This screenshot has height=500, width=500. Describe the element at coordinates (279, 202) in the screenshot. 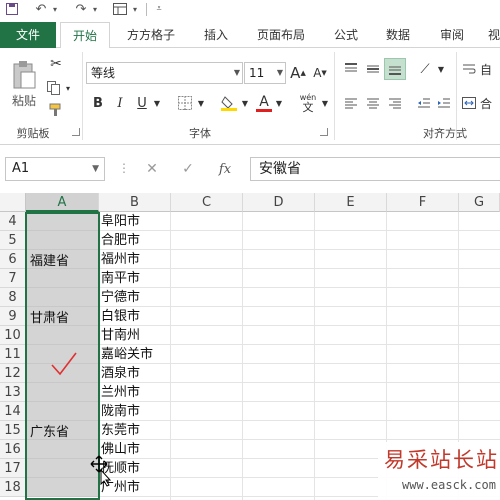

I see `column-header-d: D` at that location.